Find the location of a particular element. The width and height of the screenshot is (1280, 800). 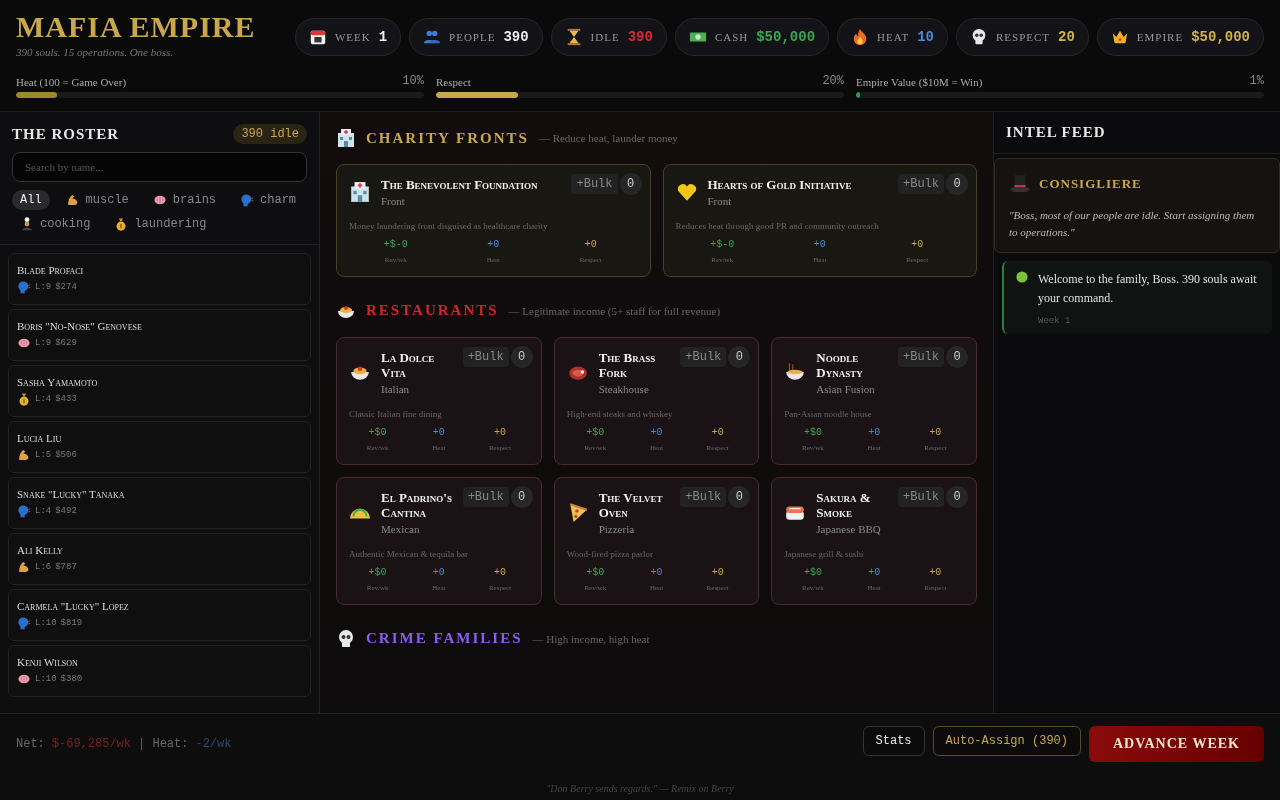

filter-chip: All is located at coordinates (31, 200).